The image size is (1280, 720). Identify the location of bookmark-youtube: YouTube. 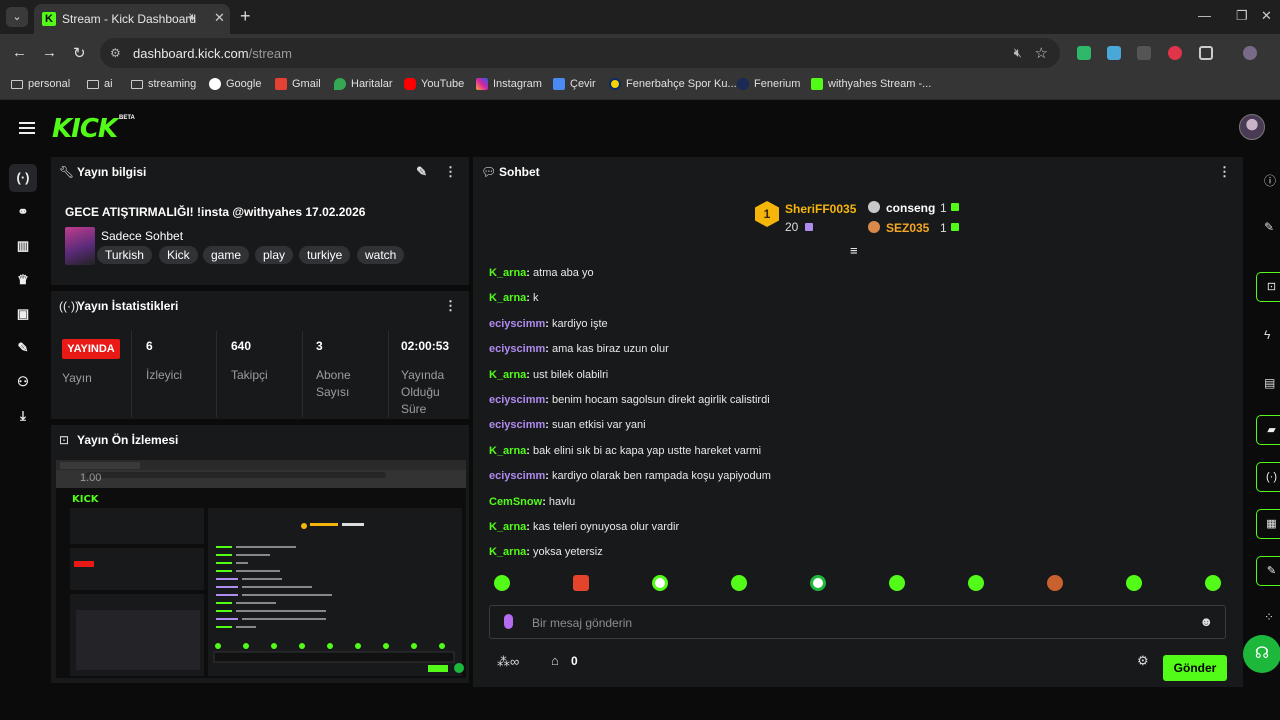
(434, 84).